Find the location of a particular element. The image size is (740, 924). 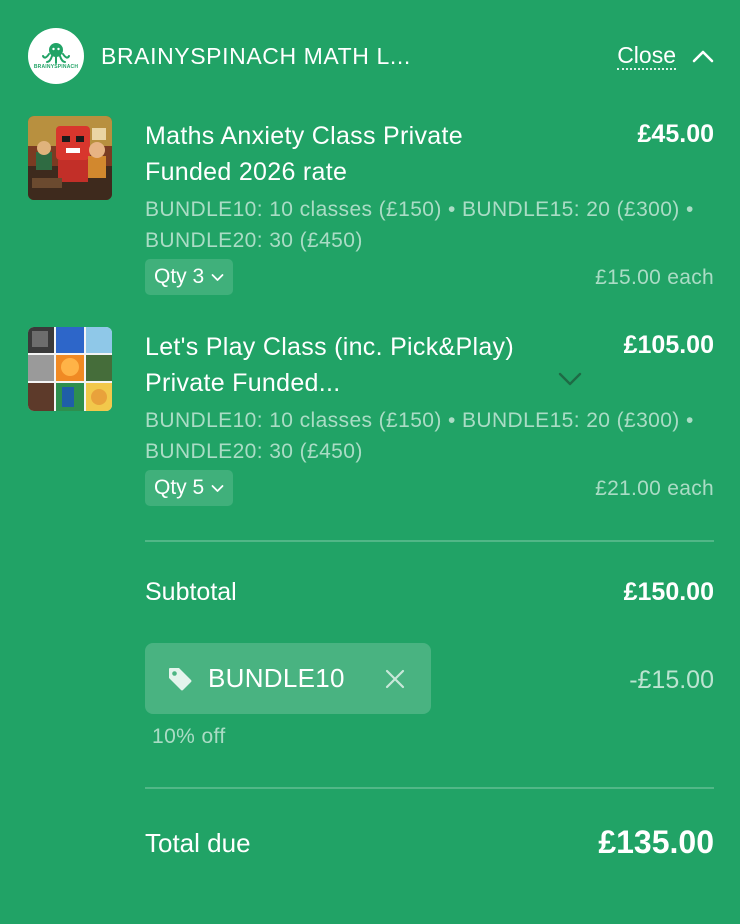

quantity-selector: Qty 5 is located at coordinates (189, 488).